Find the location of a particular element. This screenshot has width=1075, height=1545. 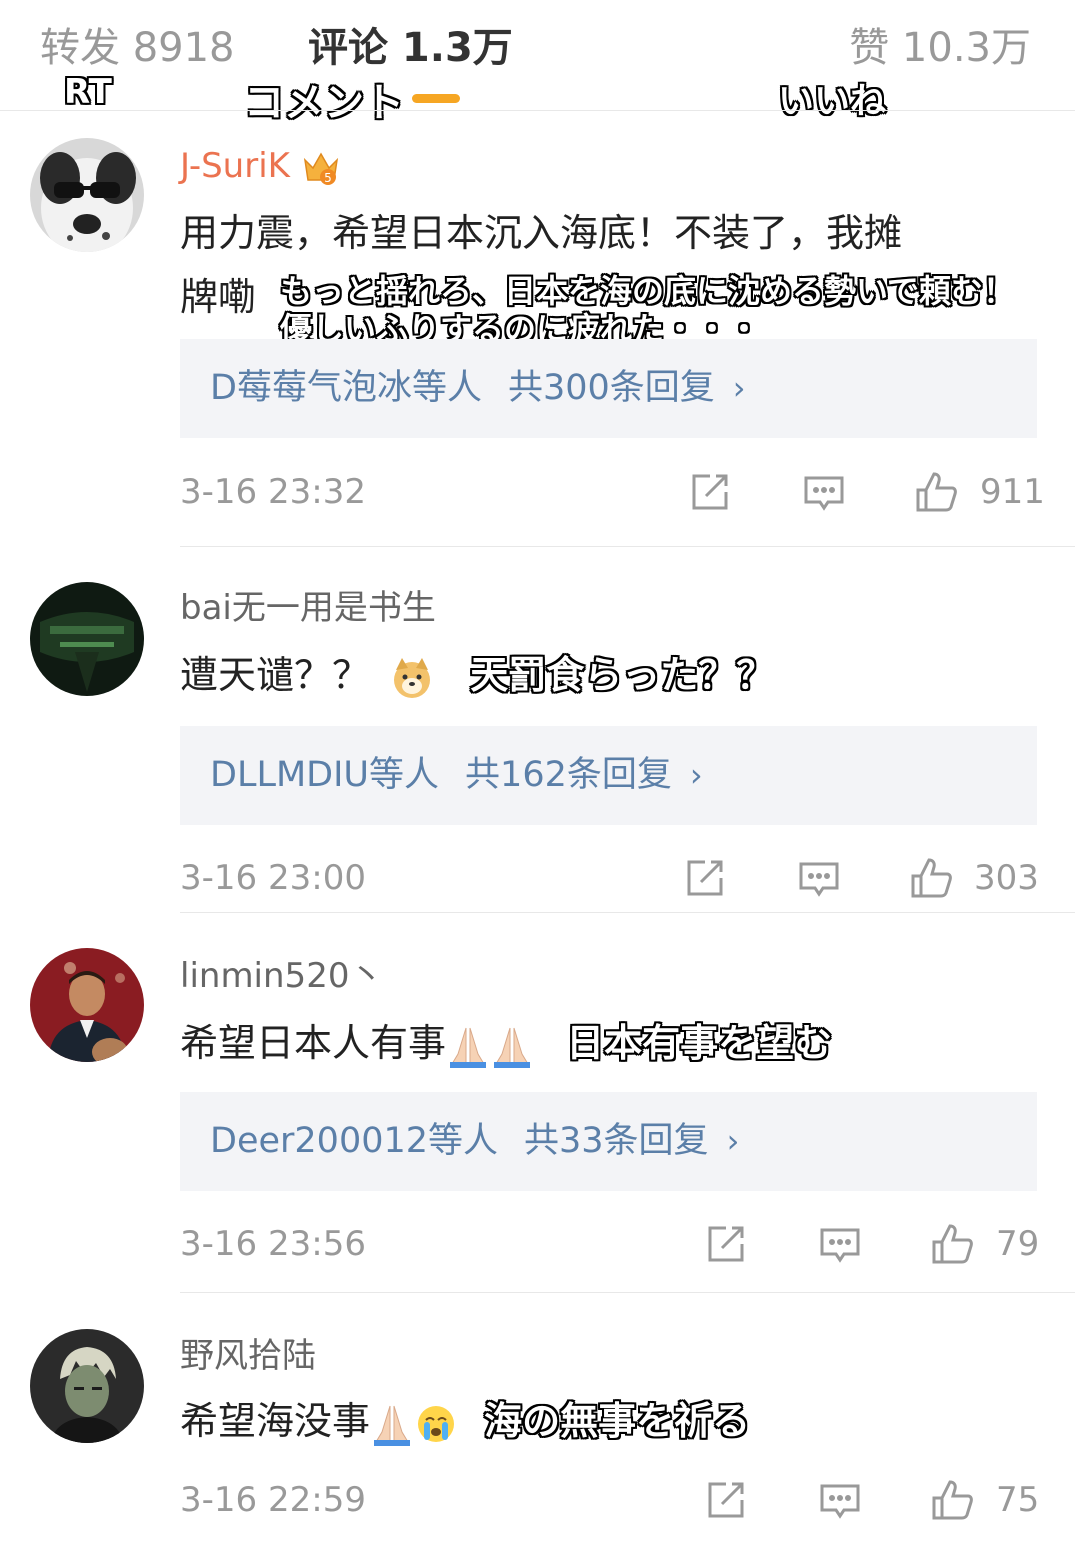

comment-text-body: 希望日本人有事 is located at coordinates (313, 1043).